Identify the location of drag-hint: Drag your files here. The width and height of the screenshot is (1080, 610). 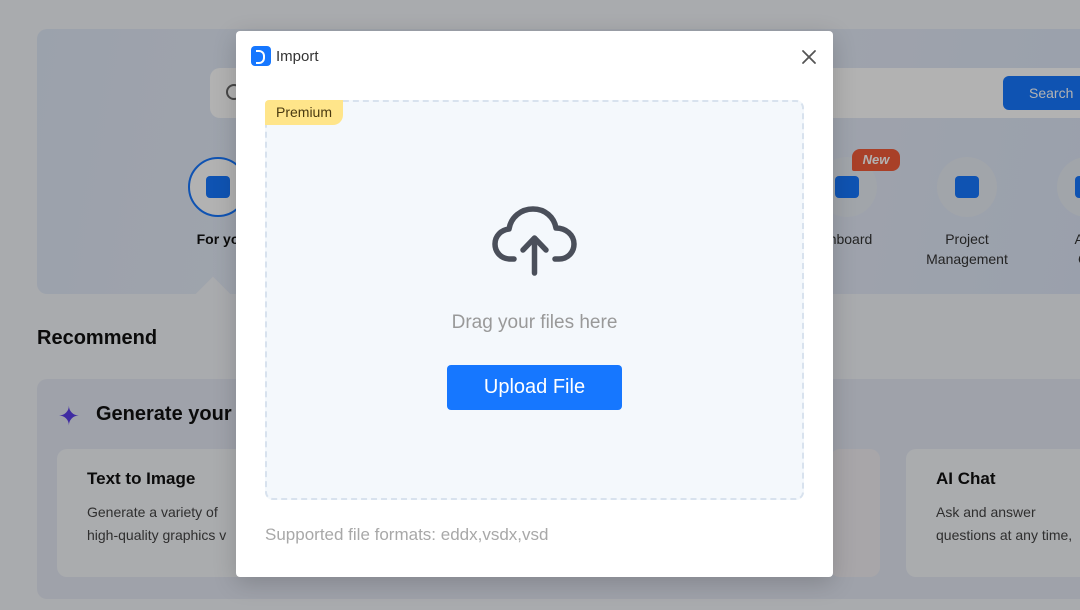
(534, 322).